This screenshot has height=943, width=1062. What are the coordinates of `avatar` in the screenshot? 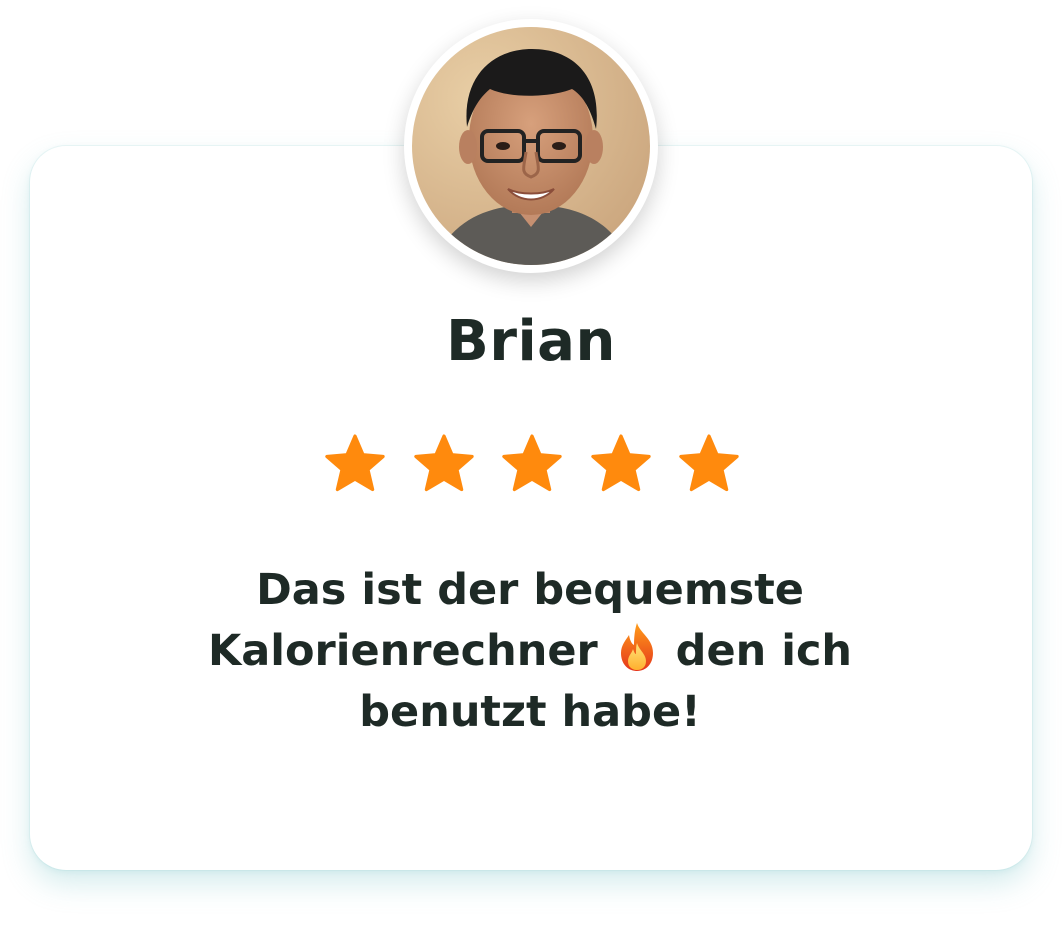 It's located at (531, 146).